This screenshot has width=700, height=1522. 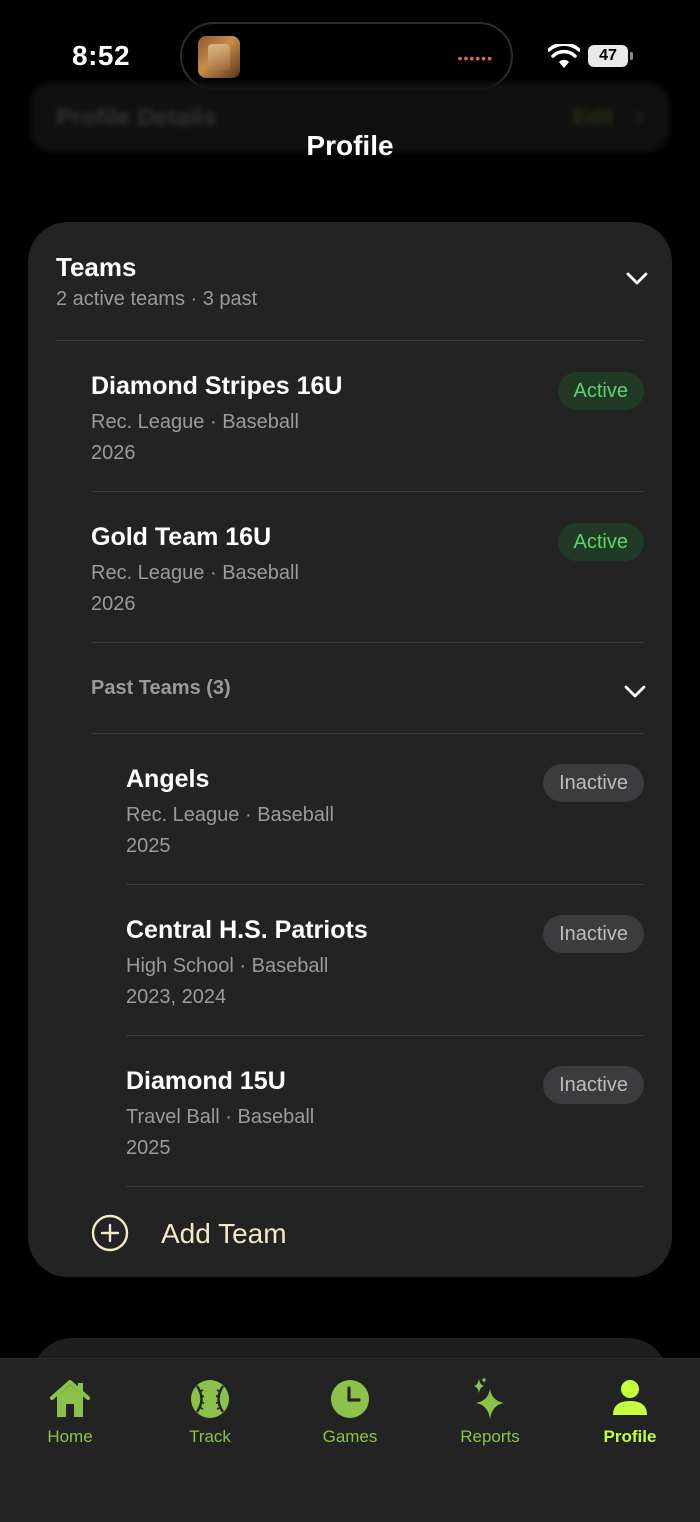 What do you see at coordinates (608, 56) in the screenshot?
I see `battery-indicator: 47` at bounding box center [608, 56].